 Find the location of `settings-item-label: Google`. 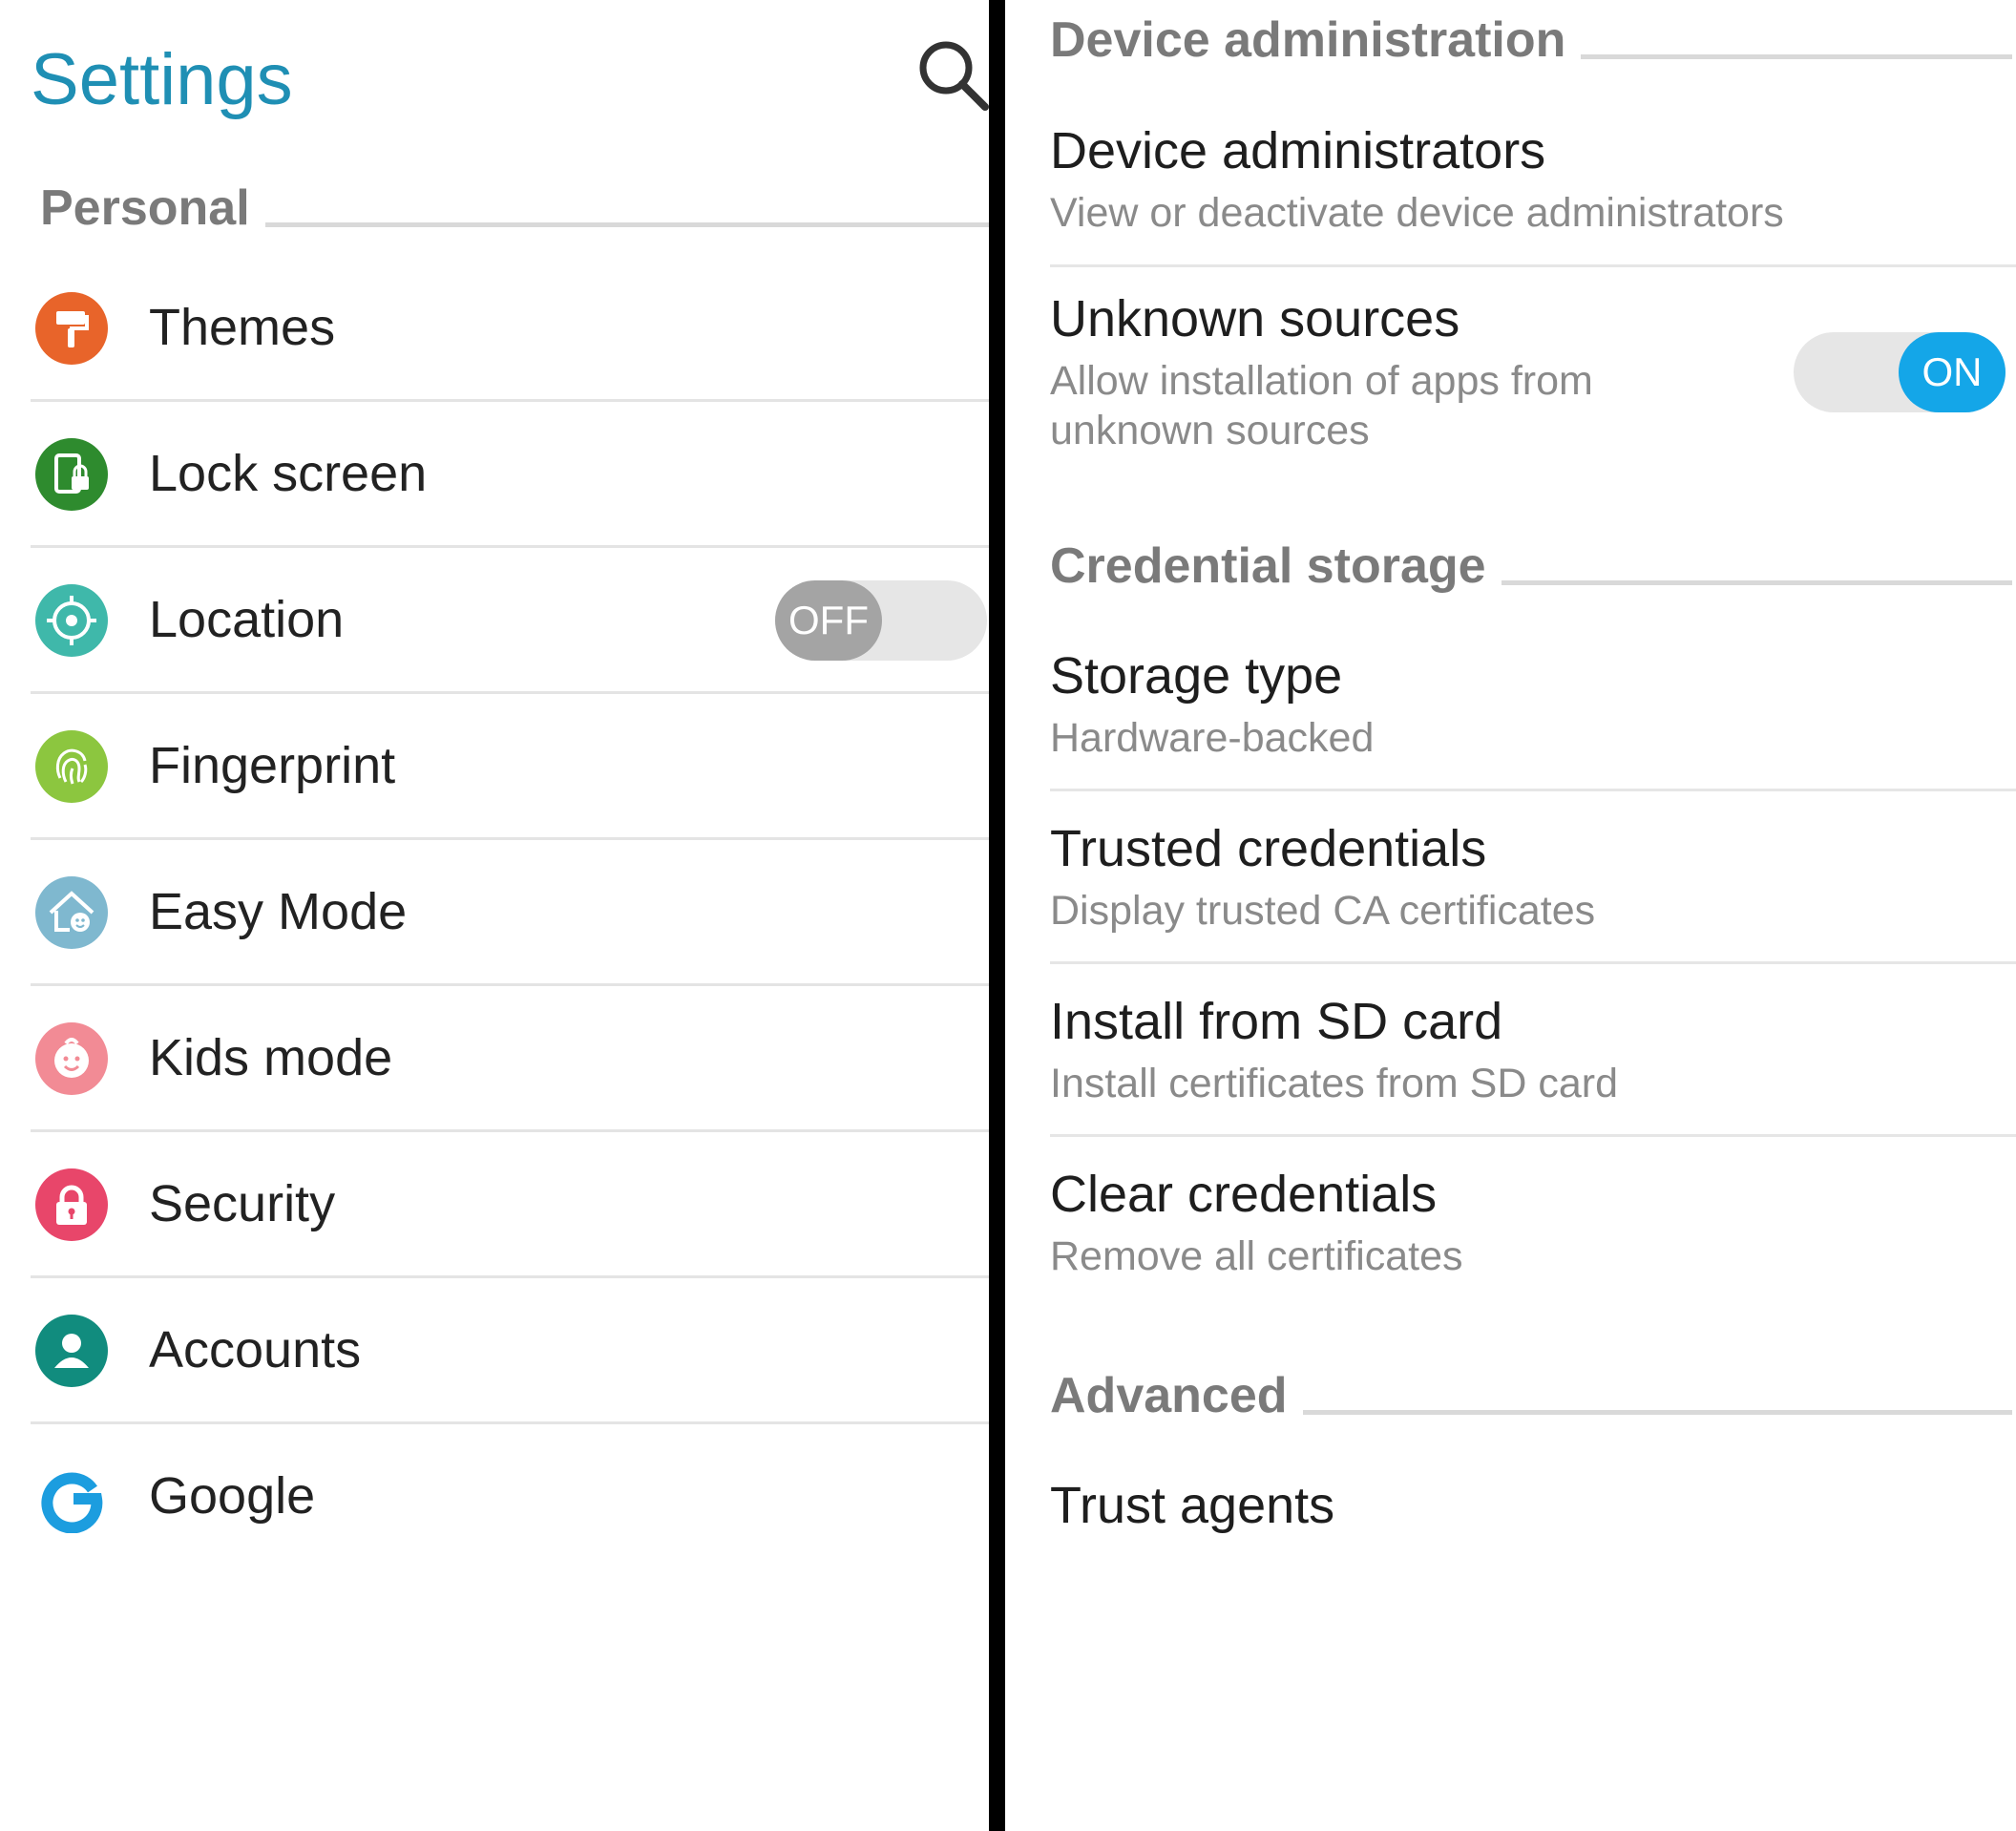

settings-item-label: Google is located at coordinates (233, 1496).